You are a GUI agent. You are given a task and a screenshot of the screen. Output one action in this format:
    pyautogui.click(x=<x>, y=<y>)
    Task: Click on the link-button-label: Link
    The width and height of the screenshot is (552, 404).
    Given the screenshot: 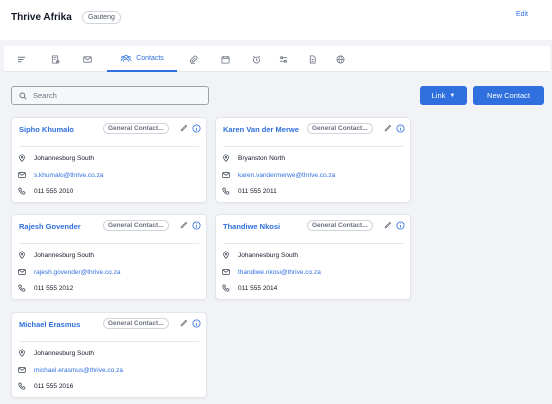 What is the action you would take?
    pyautogui.click(x=438, y=95)
    